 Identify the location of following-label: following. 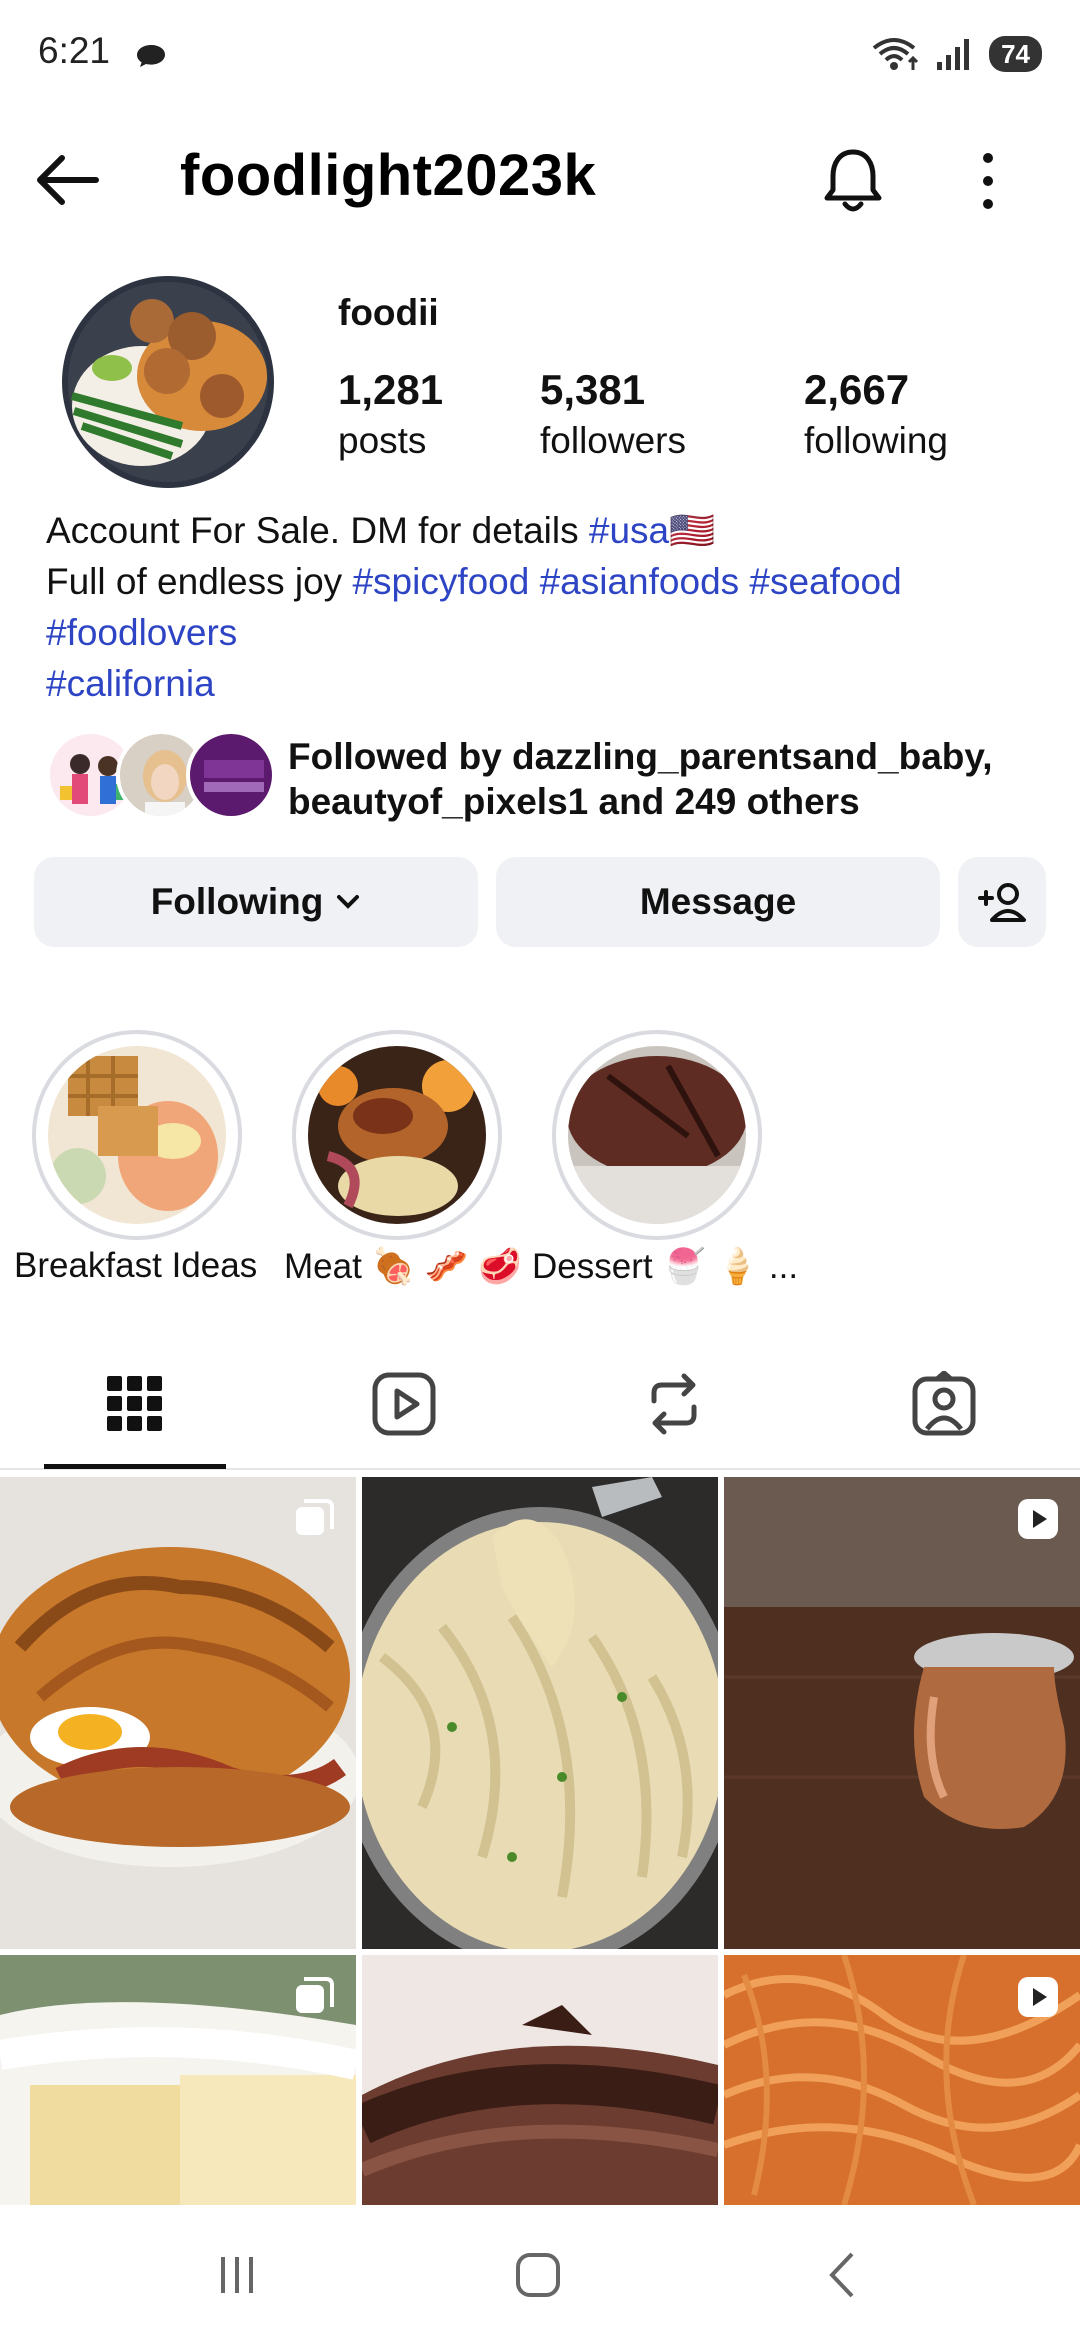
(876, 440).